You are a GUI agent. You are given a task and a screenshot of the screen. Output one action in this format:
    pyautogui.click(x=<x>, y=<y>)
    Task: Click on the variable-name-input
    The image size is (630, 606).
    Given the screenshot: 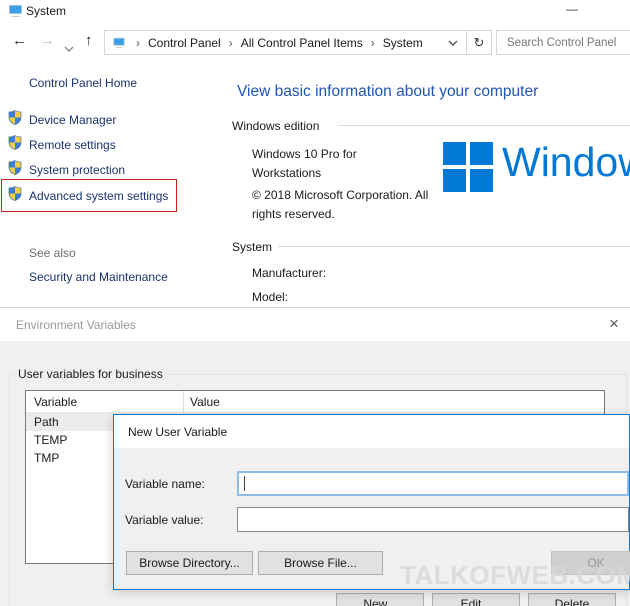 What is the action you would take?
    pyautogui.click(x=433, y=483)
    